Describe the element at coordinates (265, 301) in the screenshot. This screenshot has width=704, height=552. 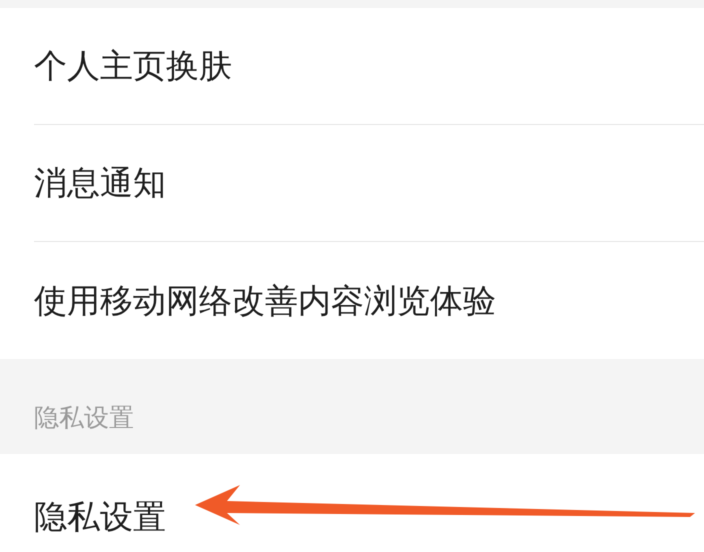
I see `settings-item: 使用移动网络改善内容浏览体验` at that location.